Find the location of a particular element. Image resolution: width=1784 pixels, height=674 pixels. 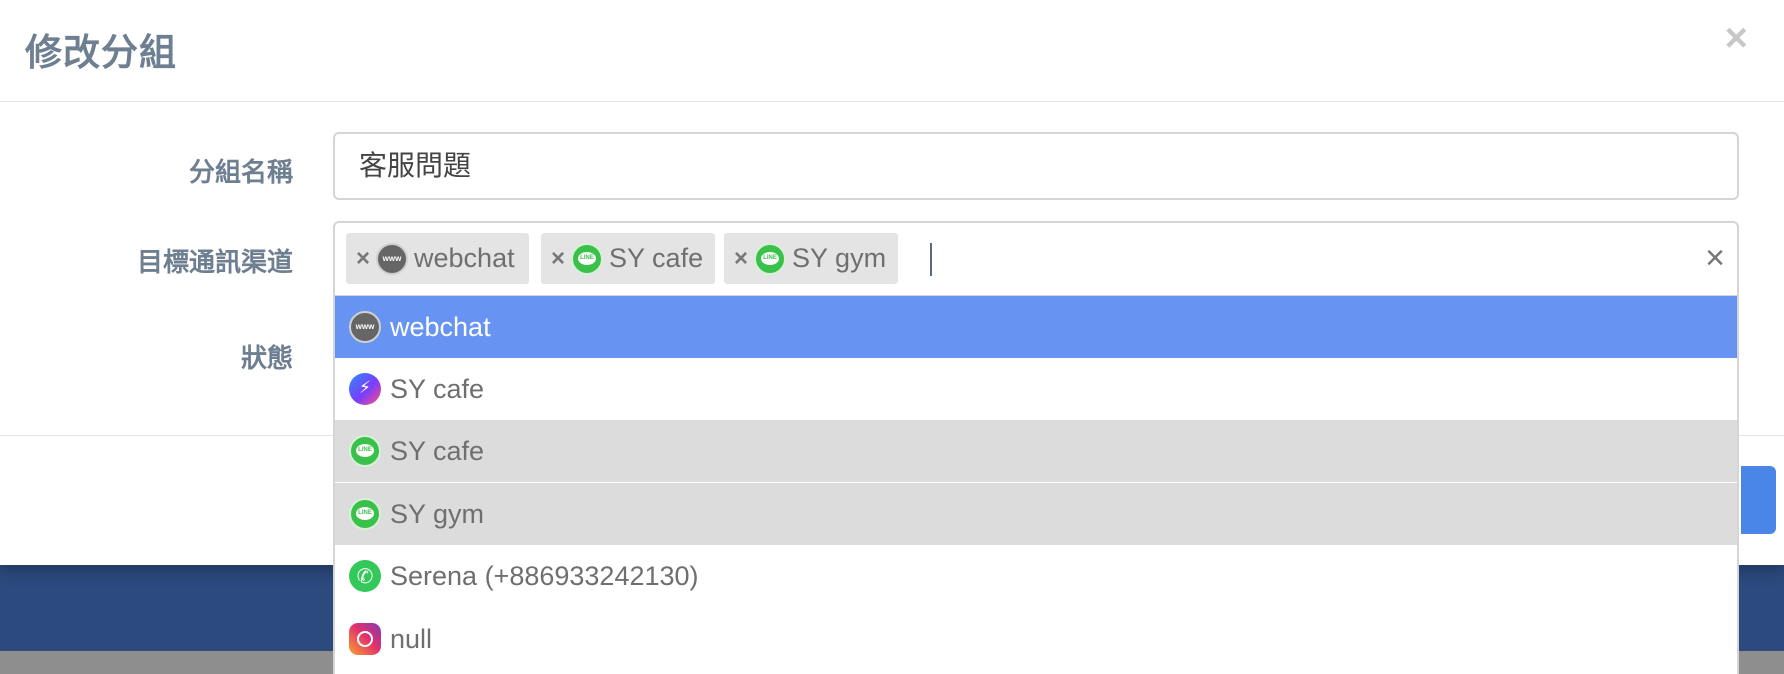

status-label: 狀態 is located at coordinates (266, 358).